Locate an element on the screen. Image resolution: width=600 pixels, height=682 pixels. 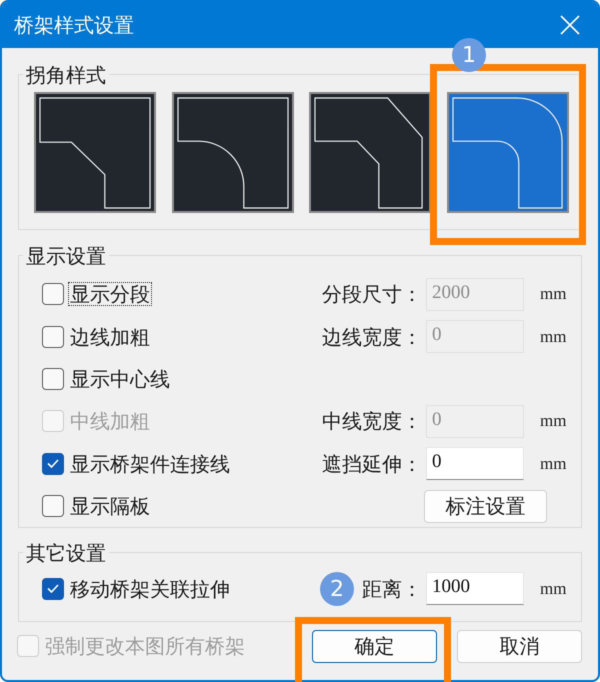
checkbox-label: 边线加粗 is located at coordinates (110, 336).